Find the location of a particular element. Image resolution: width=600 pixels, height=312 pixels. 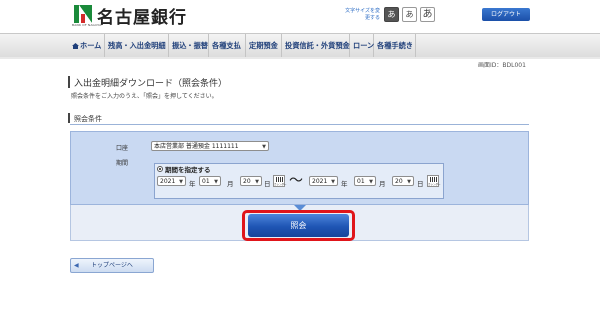

account-label: 口座 is located at coordinates (122, 148).